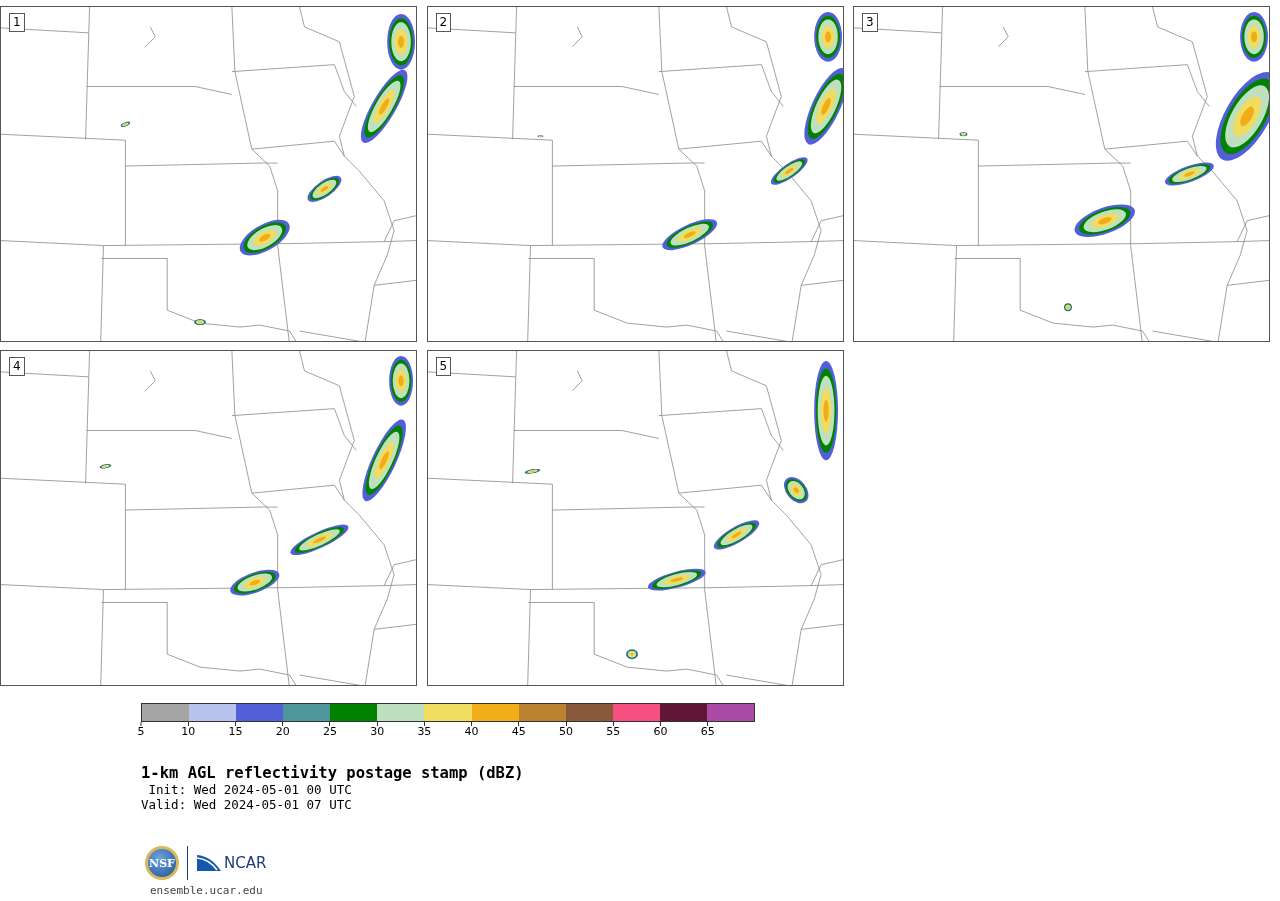 The height and width of the screenshot is (901, 1280). I want to click on tick-label: 60, so click(660, 732).